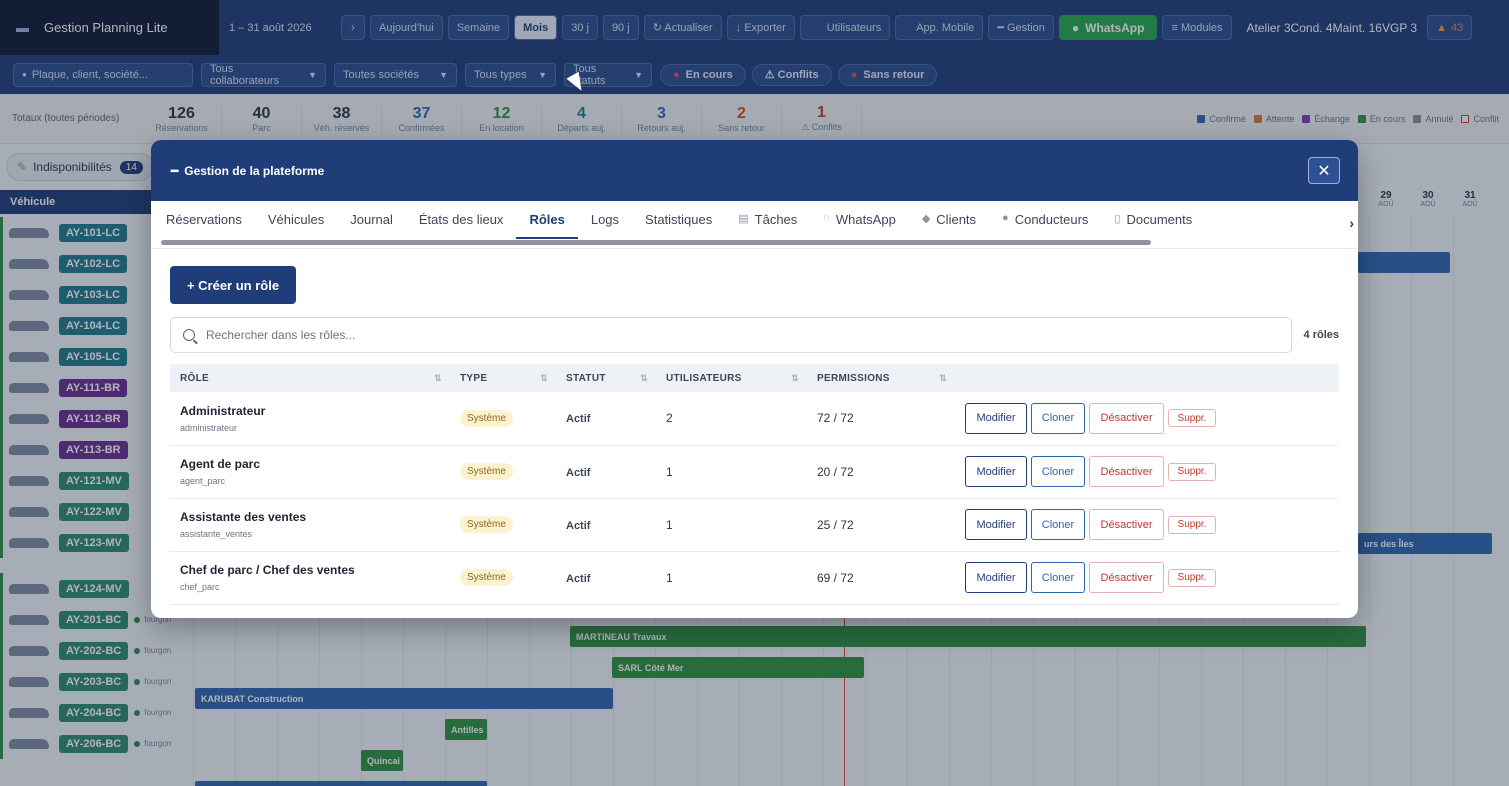 This screenshot has height=786, width=1509. Describe the element at coordinates (223, 410) in the screenshot. I see `role-name: Administrateur` at that location.